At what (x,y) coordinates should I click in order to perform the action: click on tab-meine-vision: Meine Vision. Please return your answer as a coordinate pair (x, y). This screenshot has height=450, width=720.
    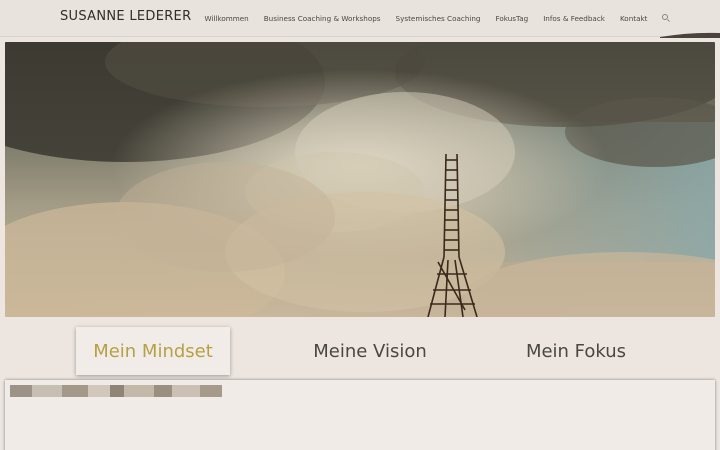
    Looking at the image, I should click on (370, 351).